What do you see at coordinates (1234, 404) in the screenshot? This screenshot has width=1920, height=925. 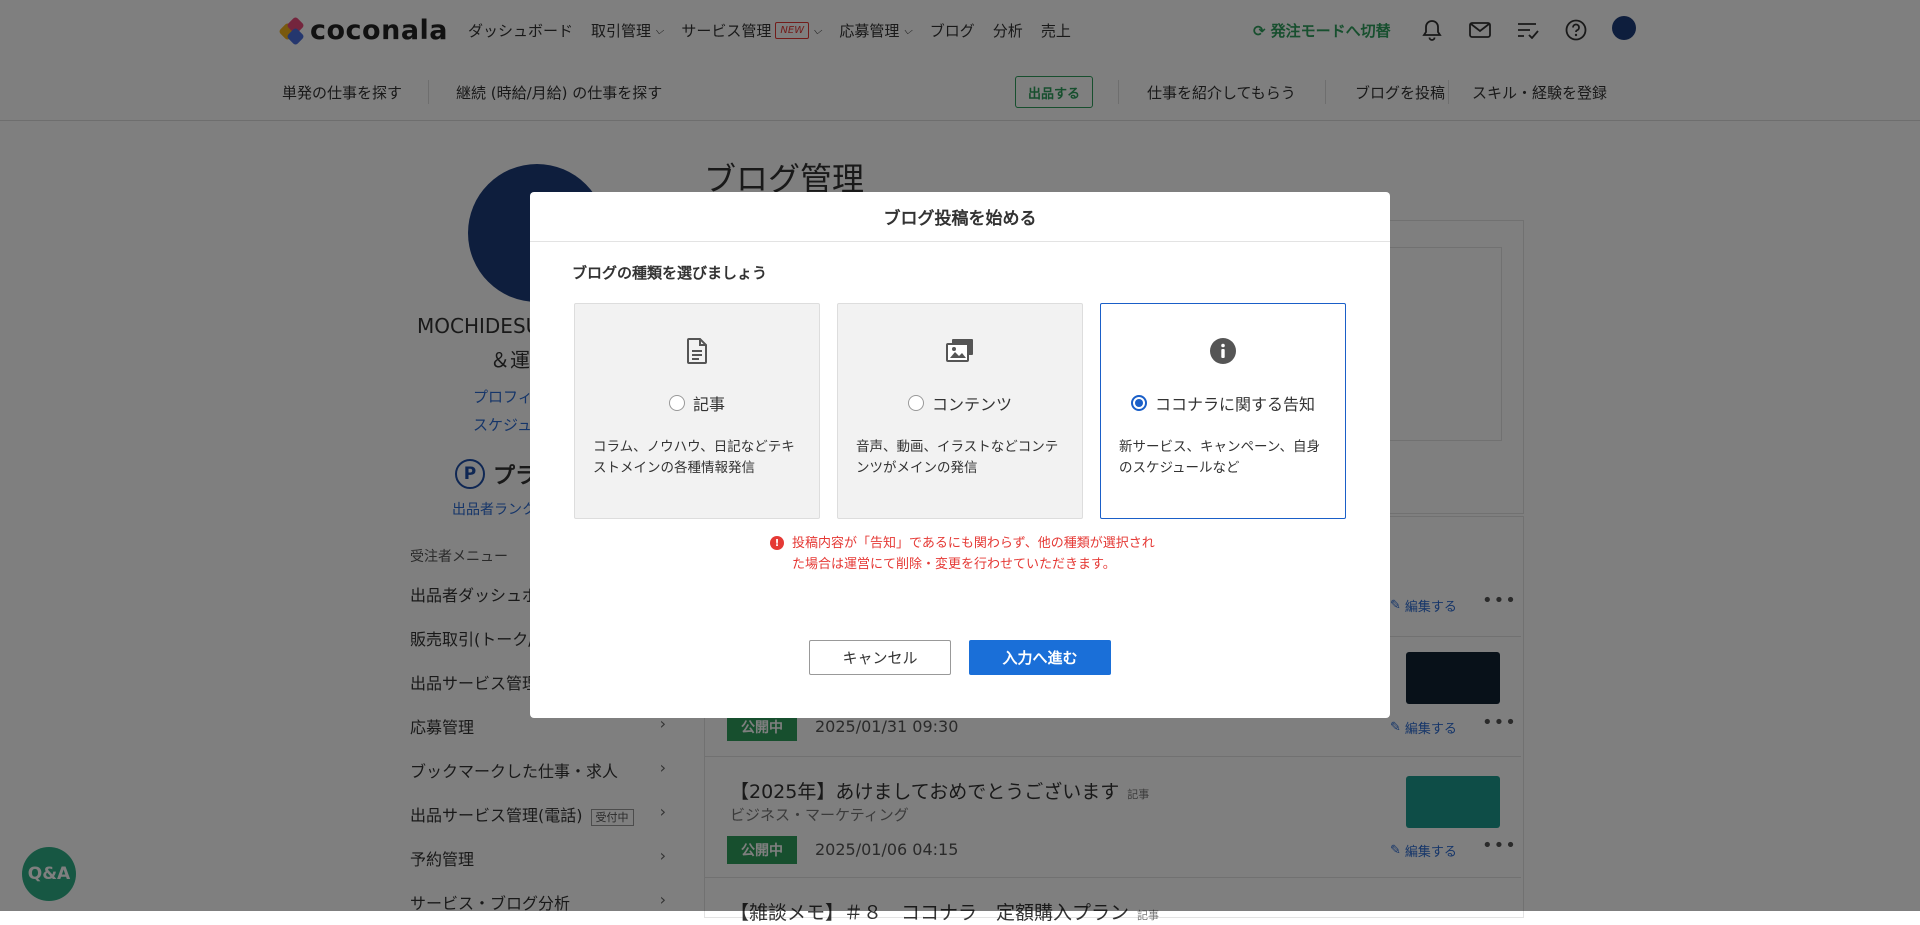 I see `option-label: ココナラに関する告知` at bounding box center [1234, 404].